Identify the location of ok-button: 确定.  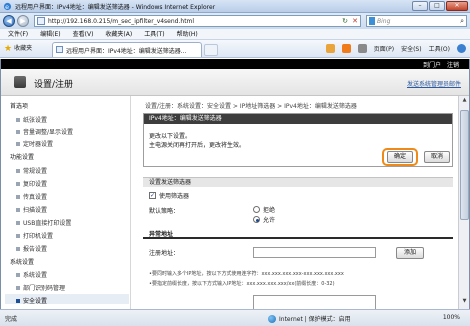
(400, 157).